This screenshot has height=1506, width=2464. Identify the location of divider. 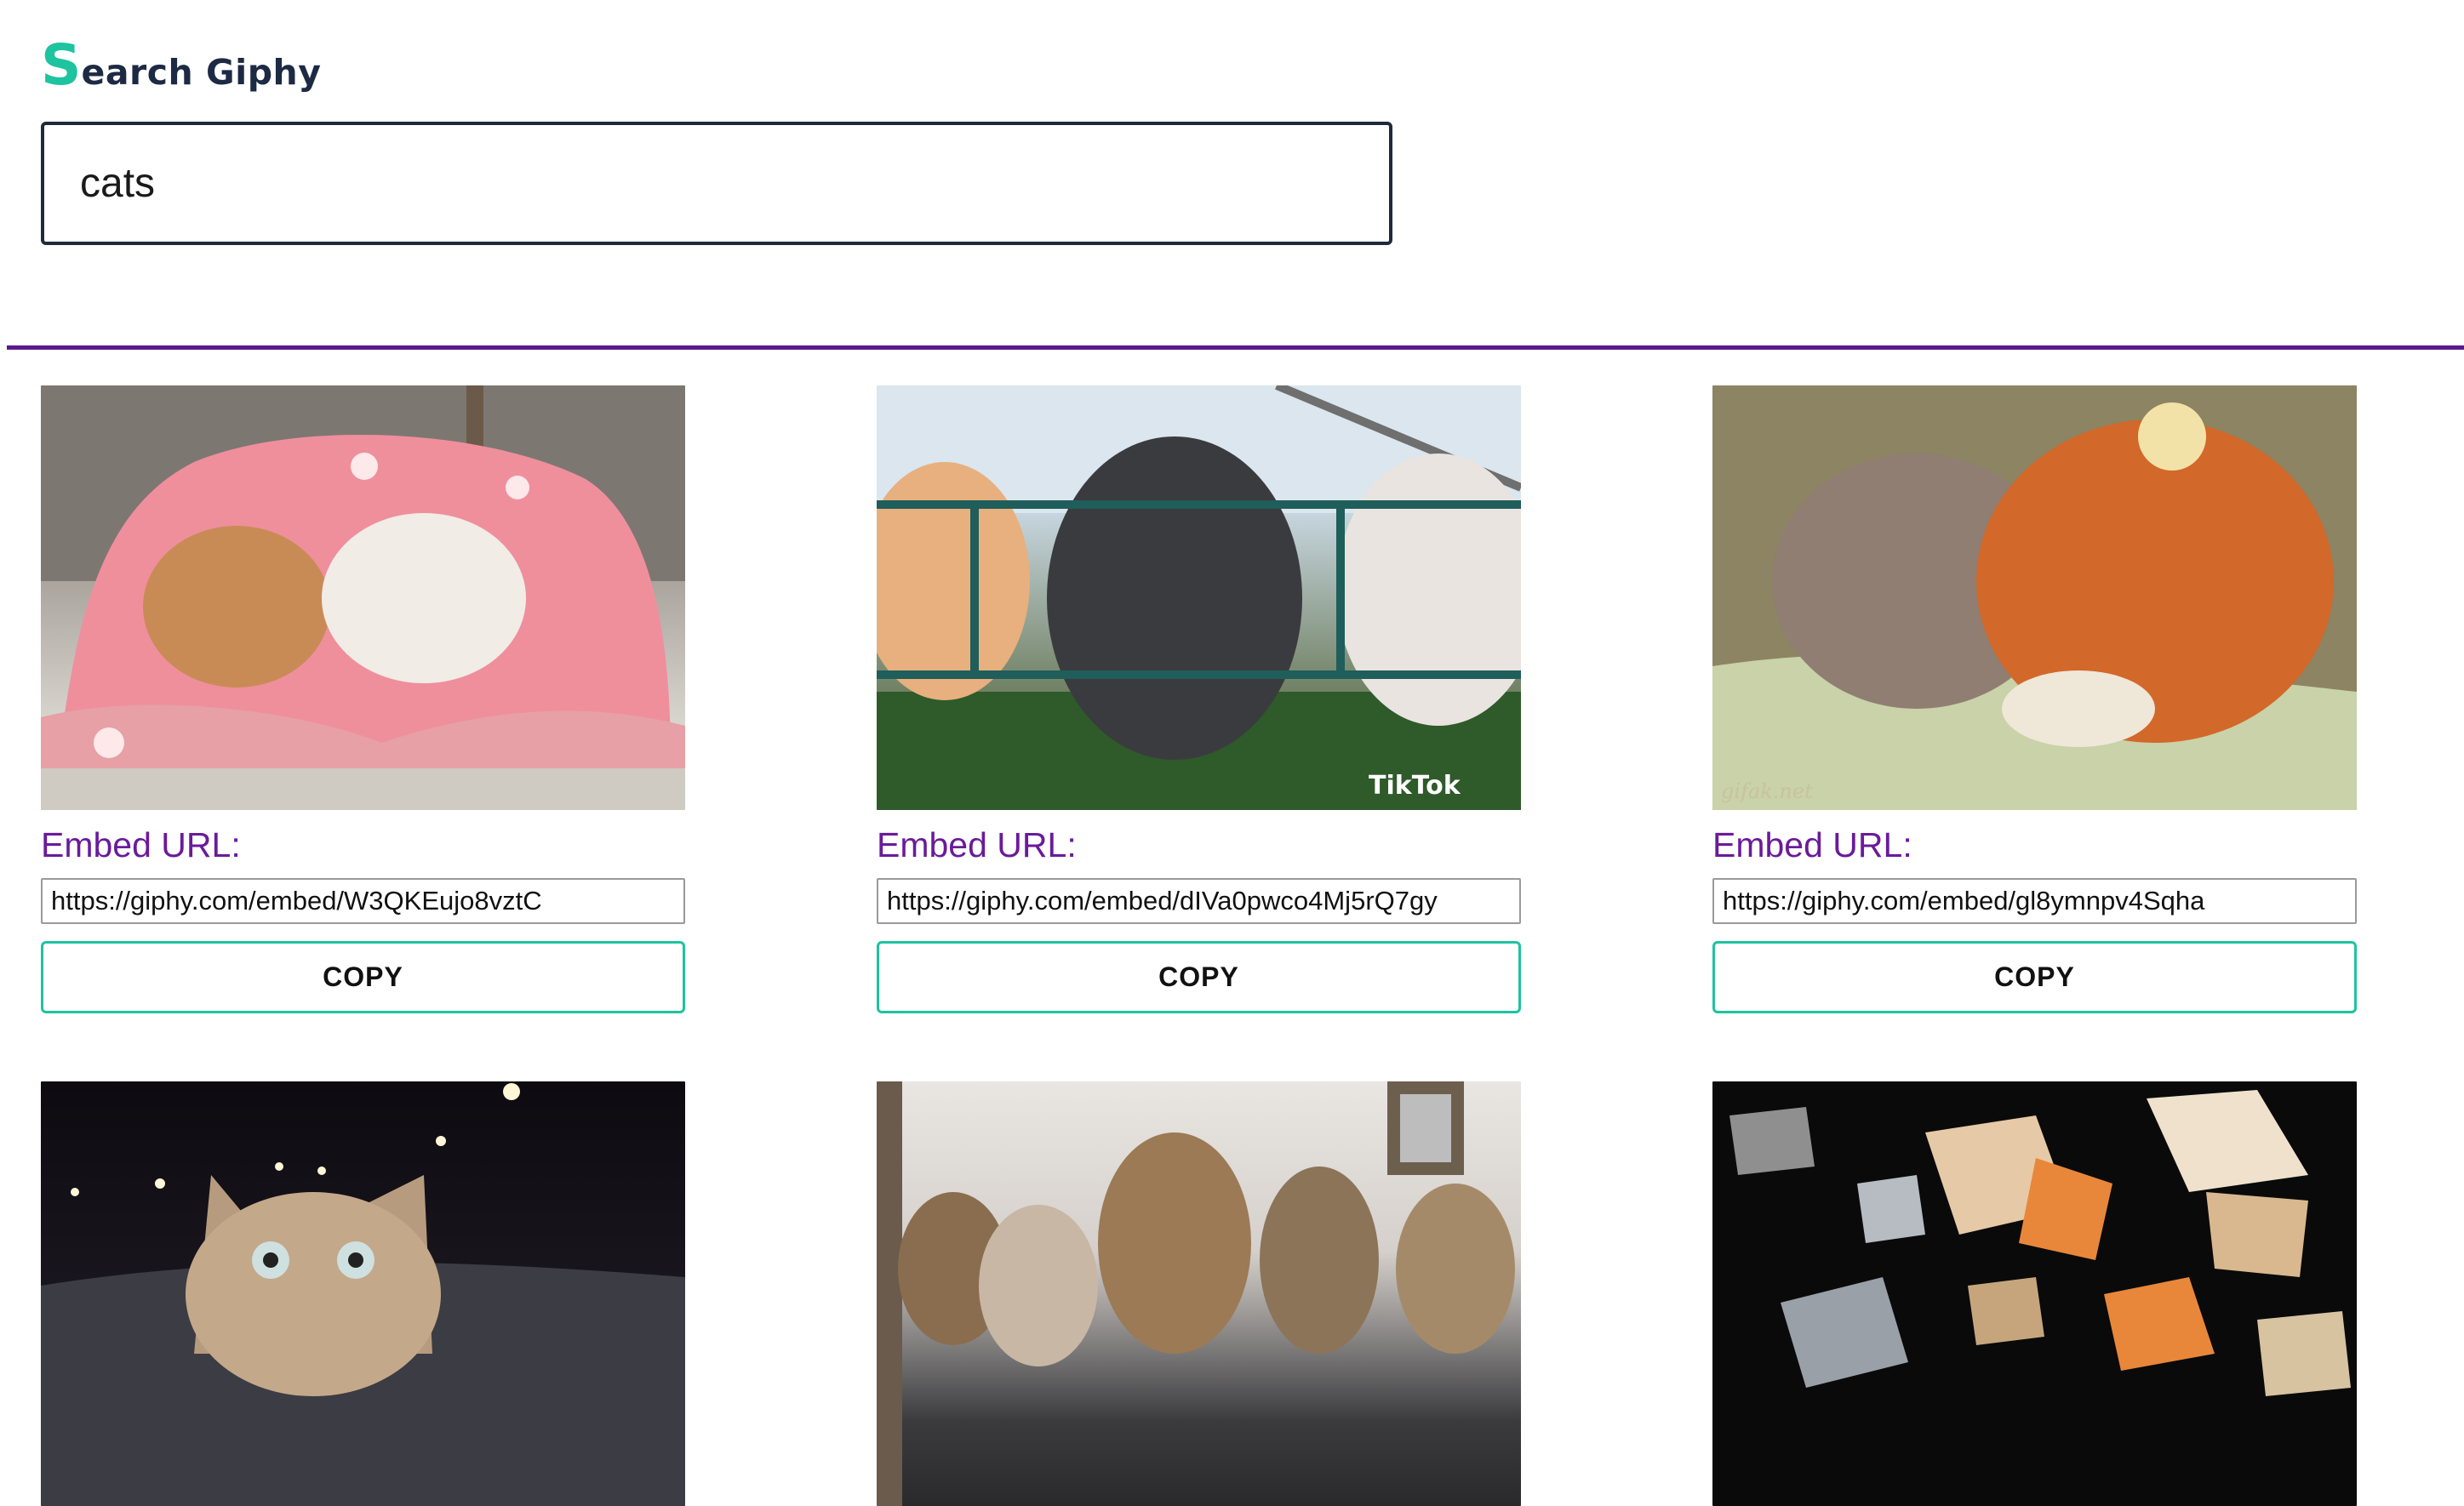
(1235, 347).